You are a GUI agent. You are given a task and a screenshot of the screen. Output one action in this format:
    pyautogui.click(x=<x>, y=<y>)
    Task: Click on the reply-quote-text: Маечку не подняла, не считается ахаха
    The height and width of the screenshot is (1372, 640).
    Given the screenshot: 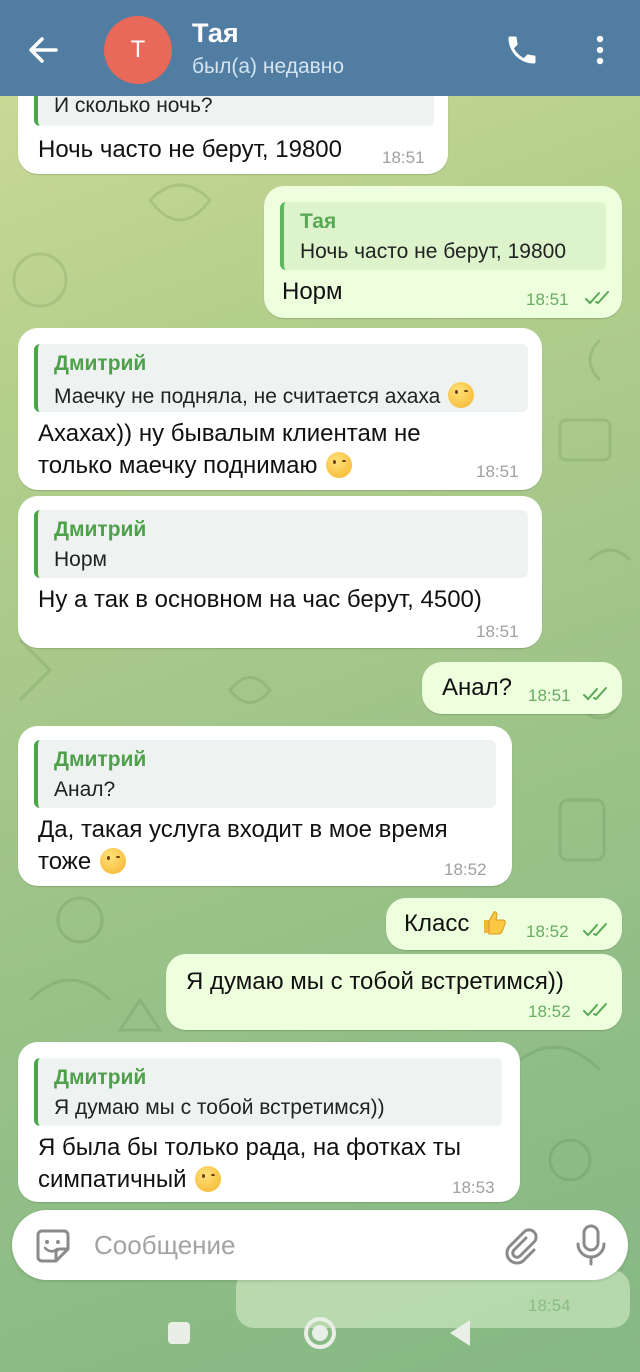 What is the action you would take?
    pyautogui.click(x=264, y=395)
    